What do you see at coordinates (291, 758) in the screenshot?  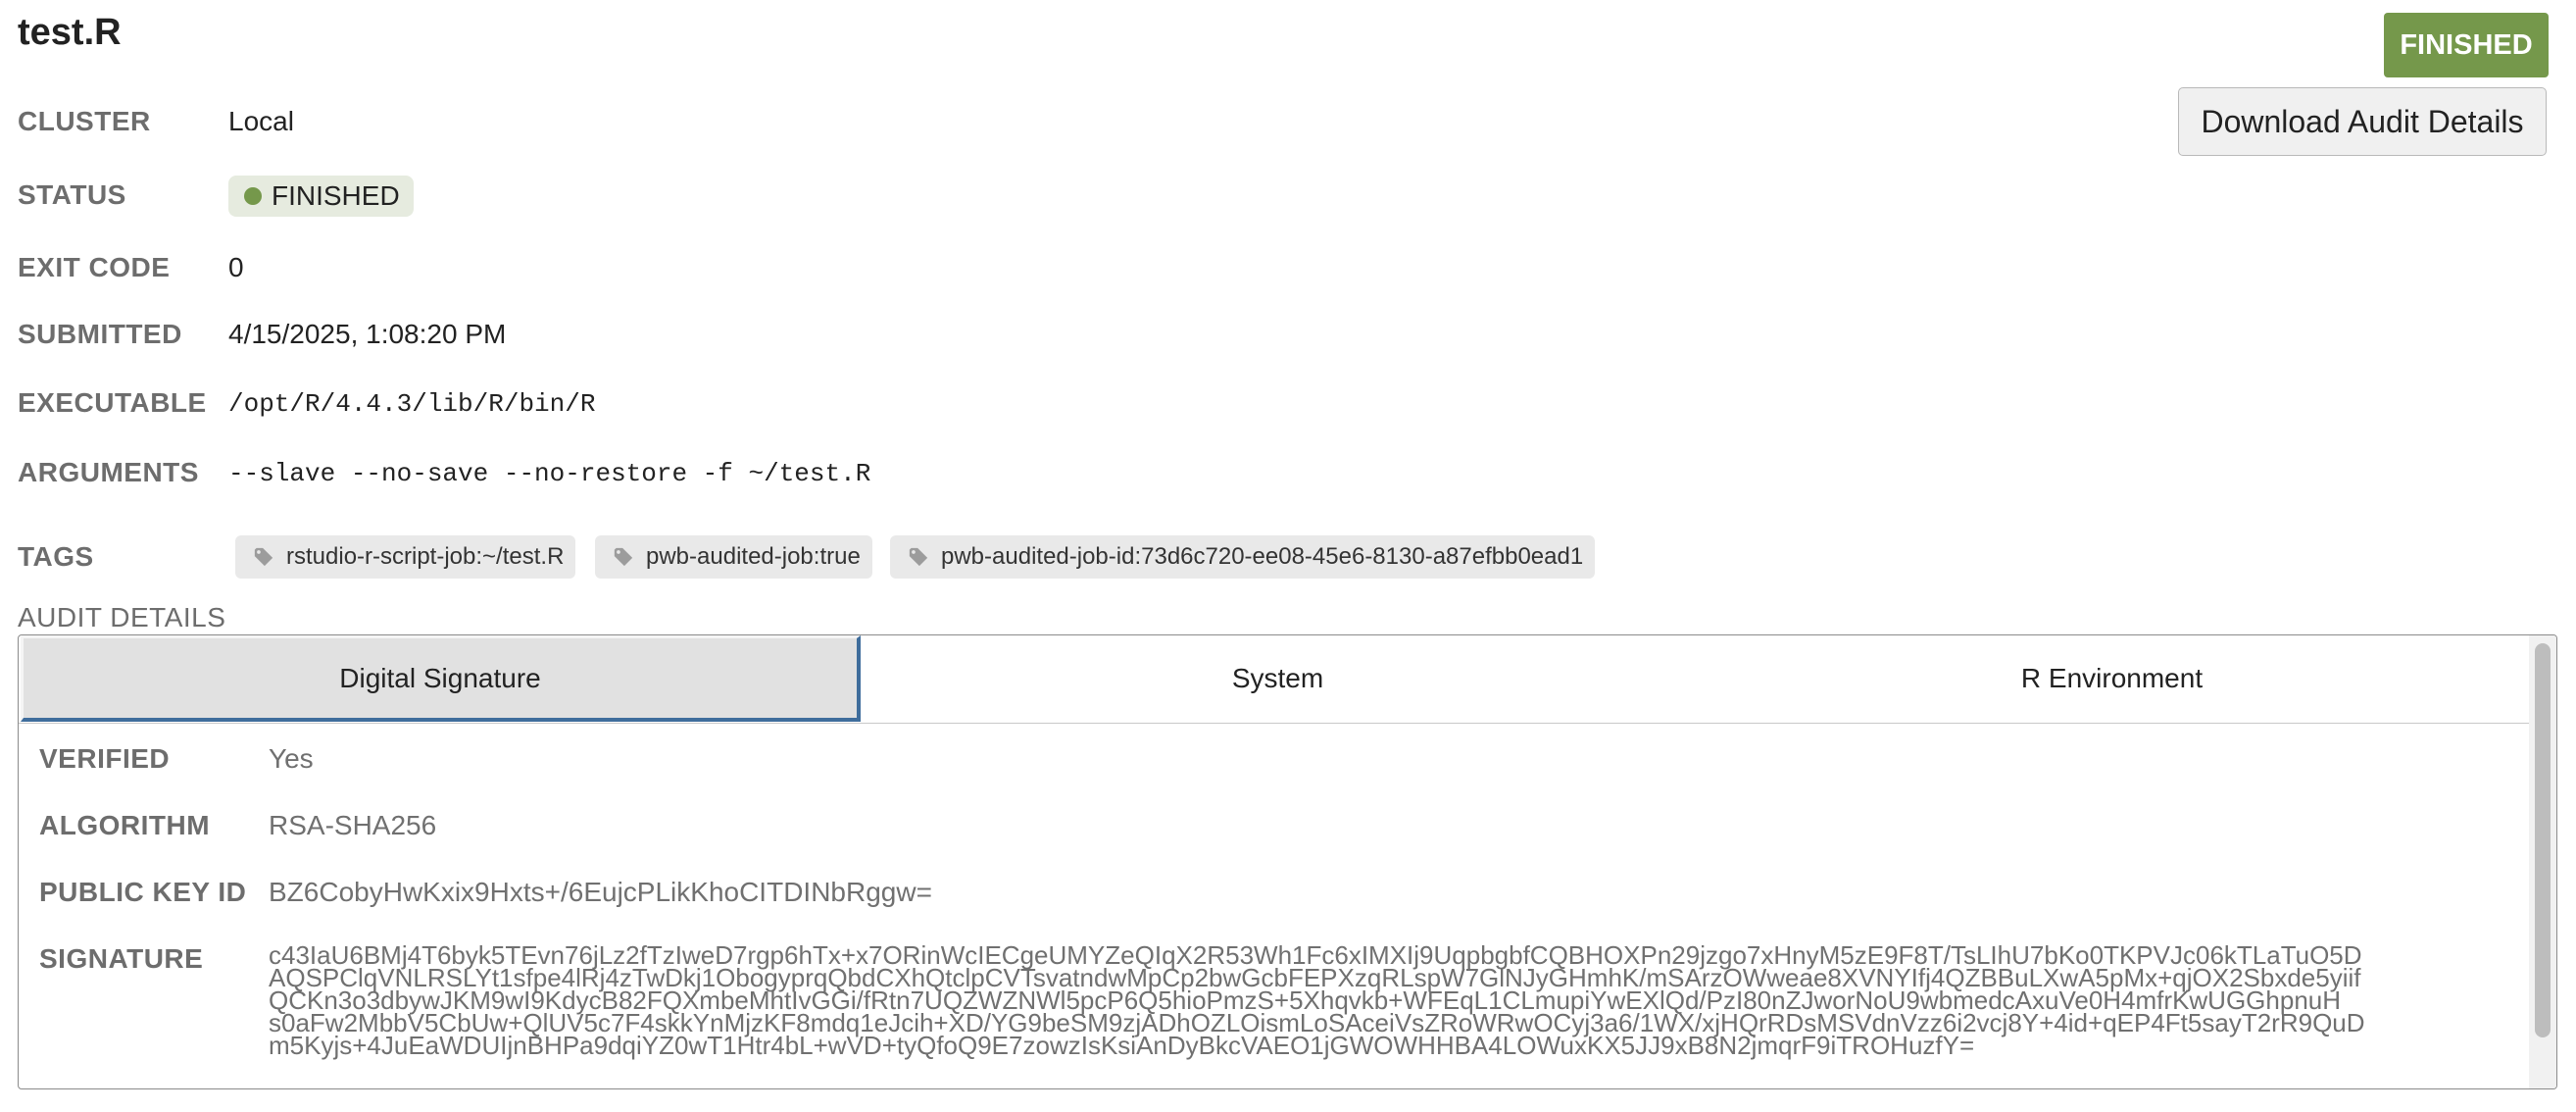 I see `verified-value: Yes` at bounding box center [291, 758].